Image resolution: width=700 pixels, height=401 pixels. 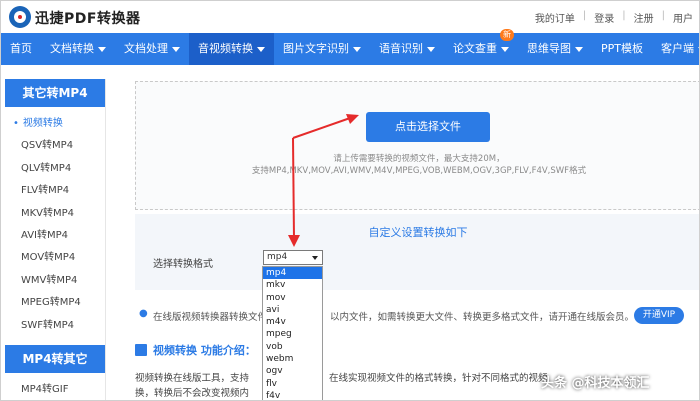 What do you see at coordinates (315, 258) in the screenshot?
I see `select-arrow-icon` at bounding box center [315, 258].